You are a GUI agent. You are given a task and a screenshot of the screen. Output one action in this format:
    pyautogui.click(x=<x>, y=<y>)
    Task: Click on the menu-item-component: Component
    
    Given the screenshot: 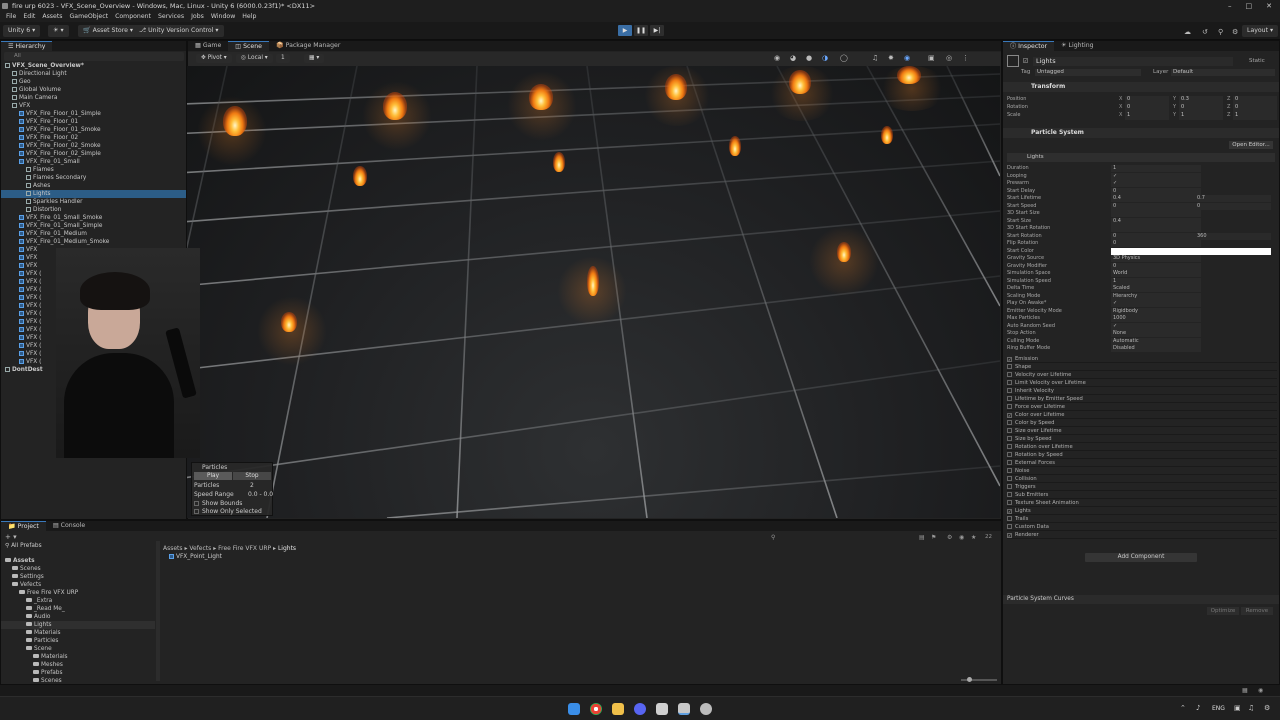 What is the action you would take?
    pyautogui.click(x=133, y=17)
    